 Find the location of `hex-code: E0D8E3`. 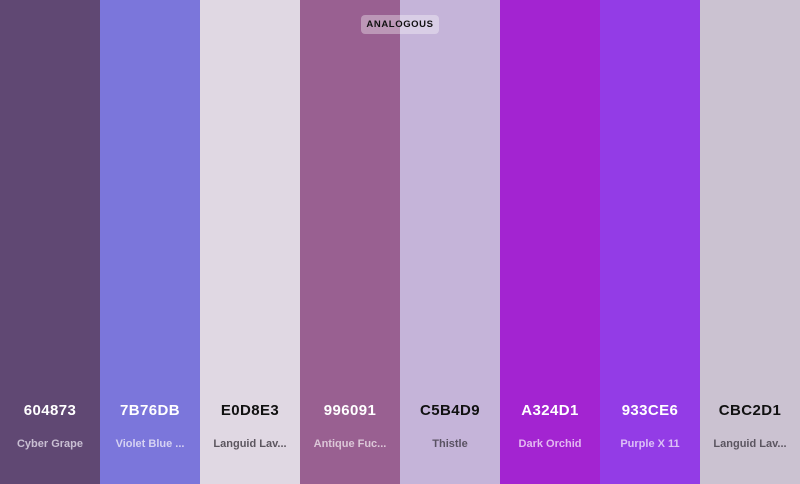

hex-code: E0D8E3 is located at coordinates (250, 410).